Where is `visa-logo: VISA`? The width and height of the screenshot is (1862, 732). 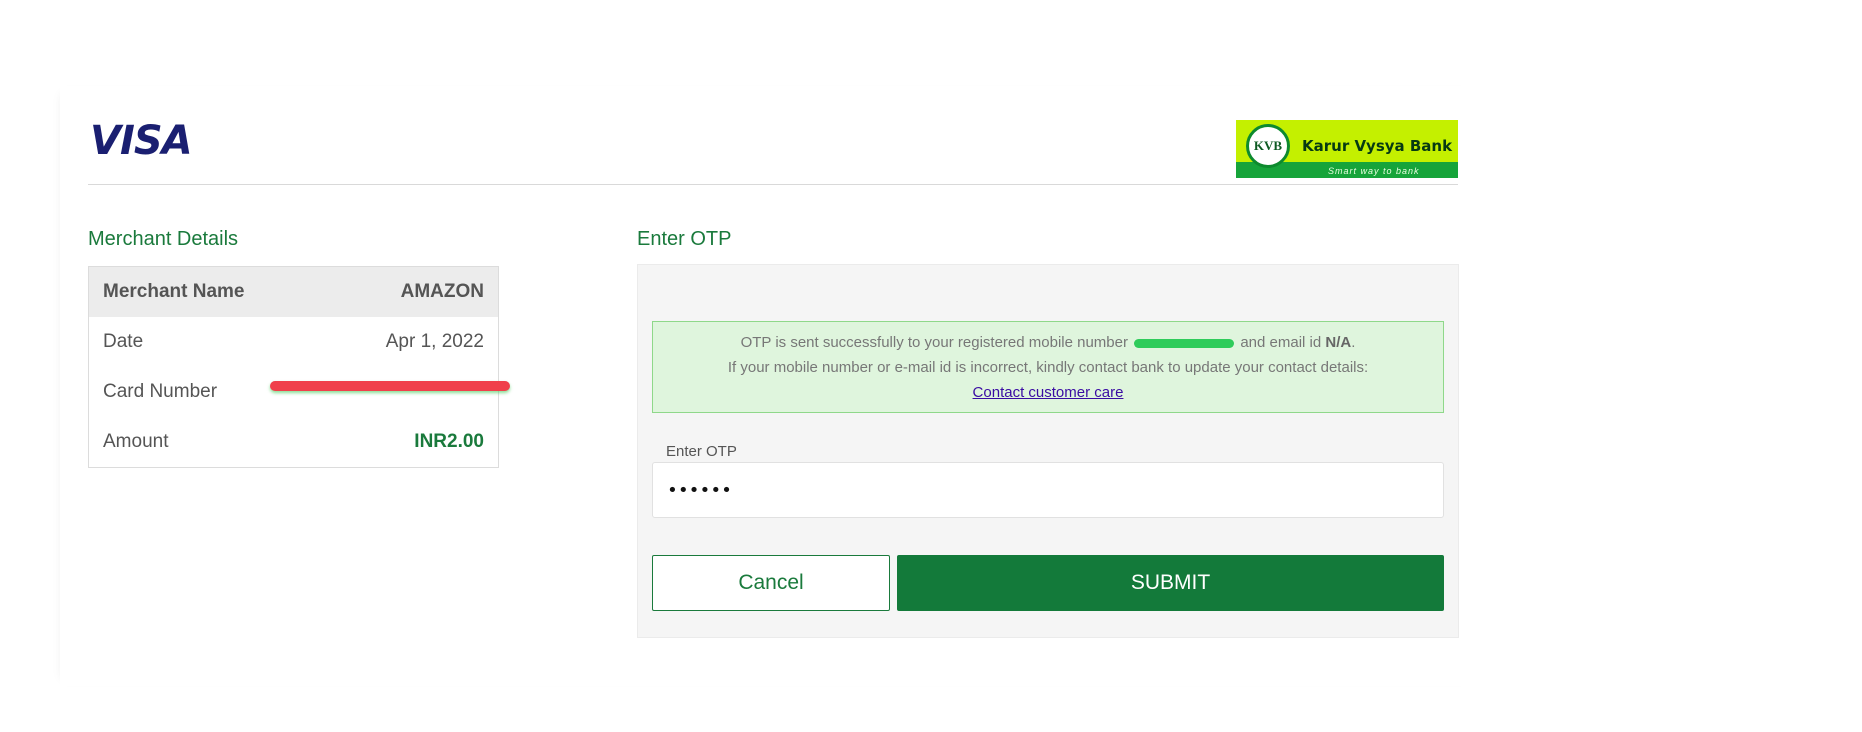 visa-logo: VISA is located at coordinates (141, 141).